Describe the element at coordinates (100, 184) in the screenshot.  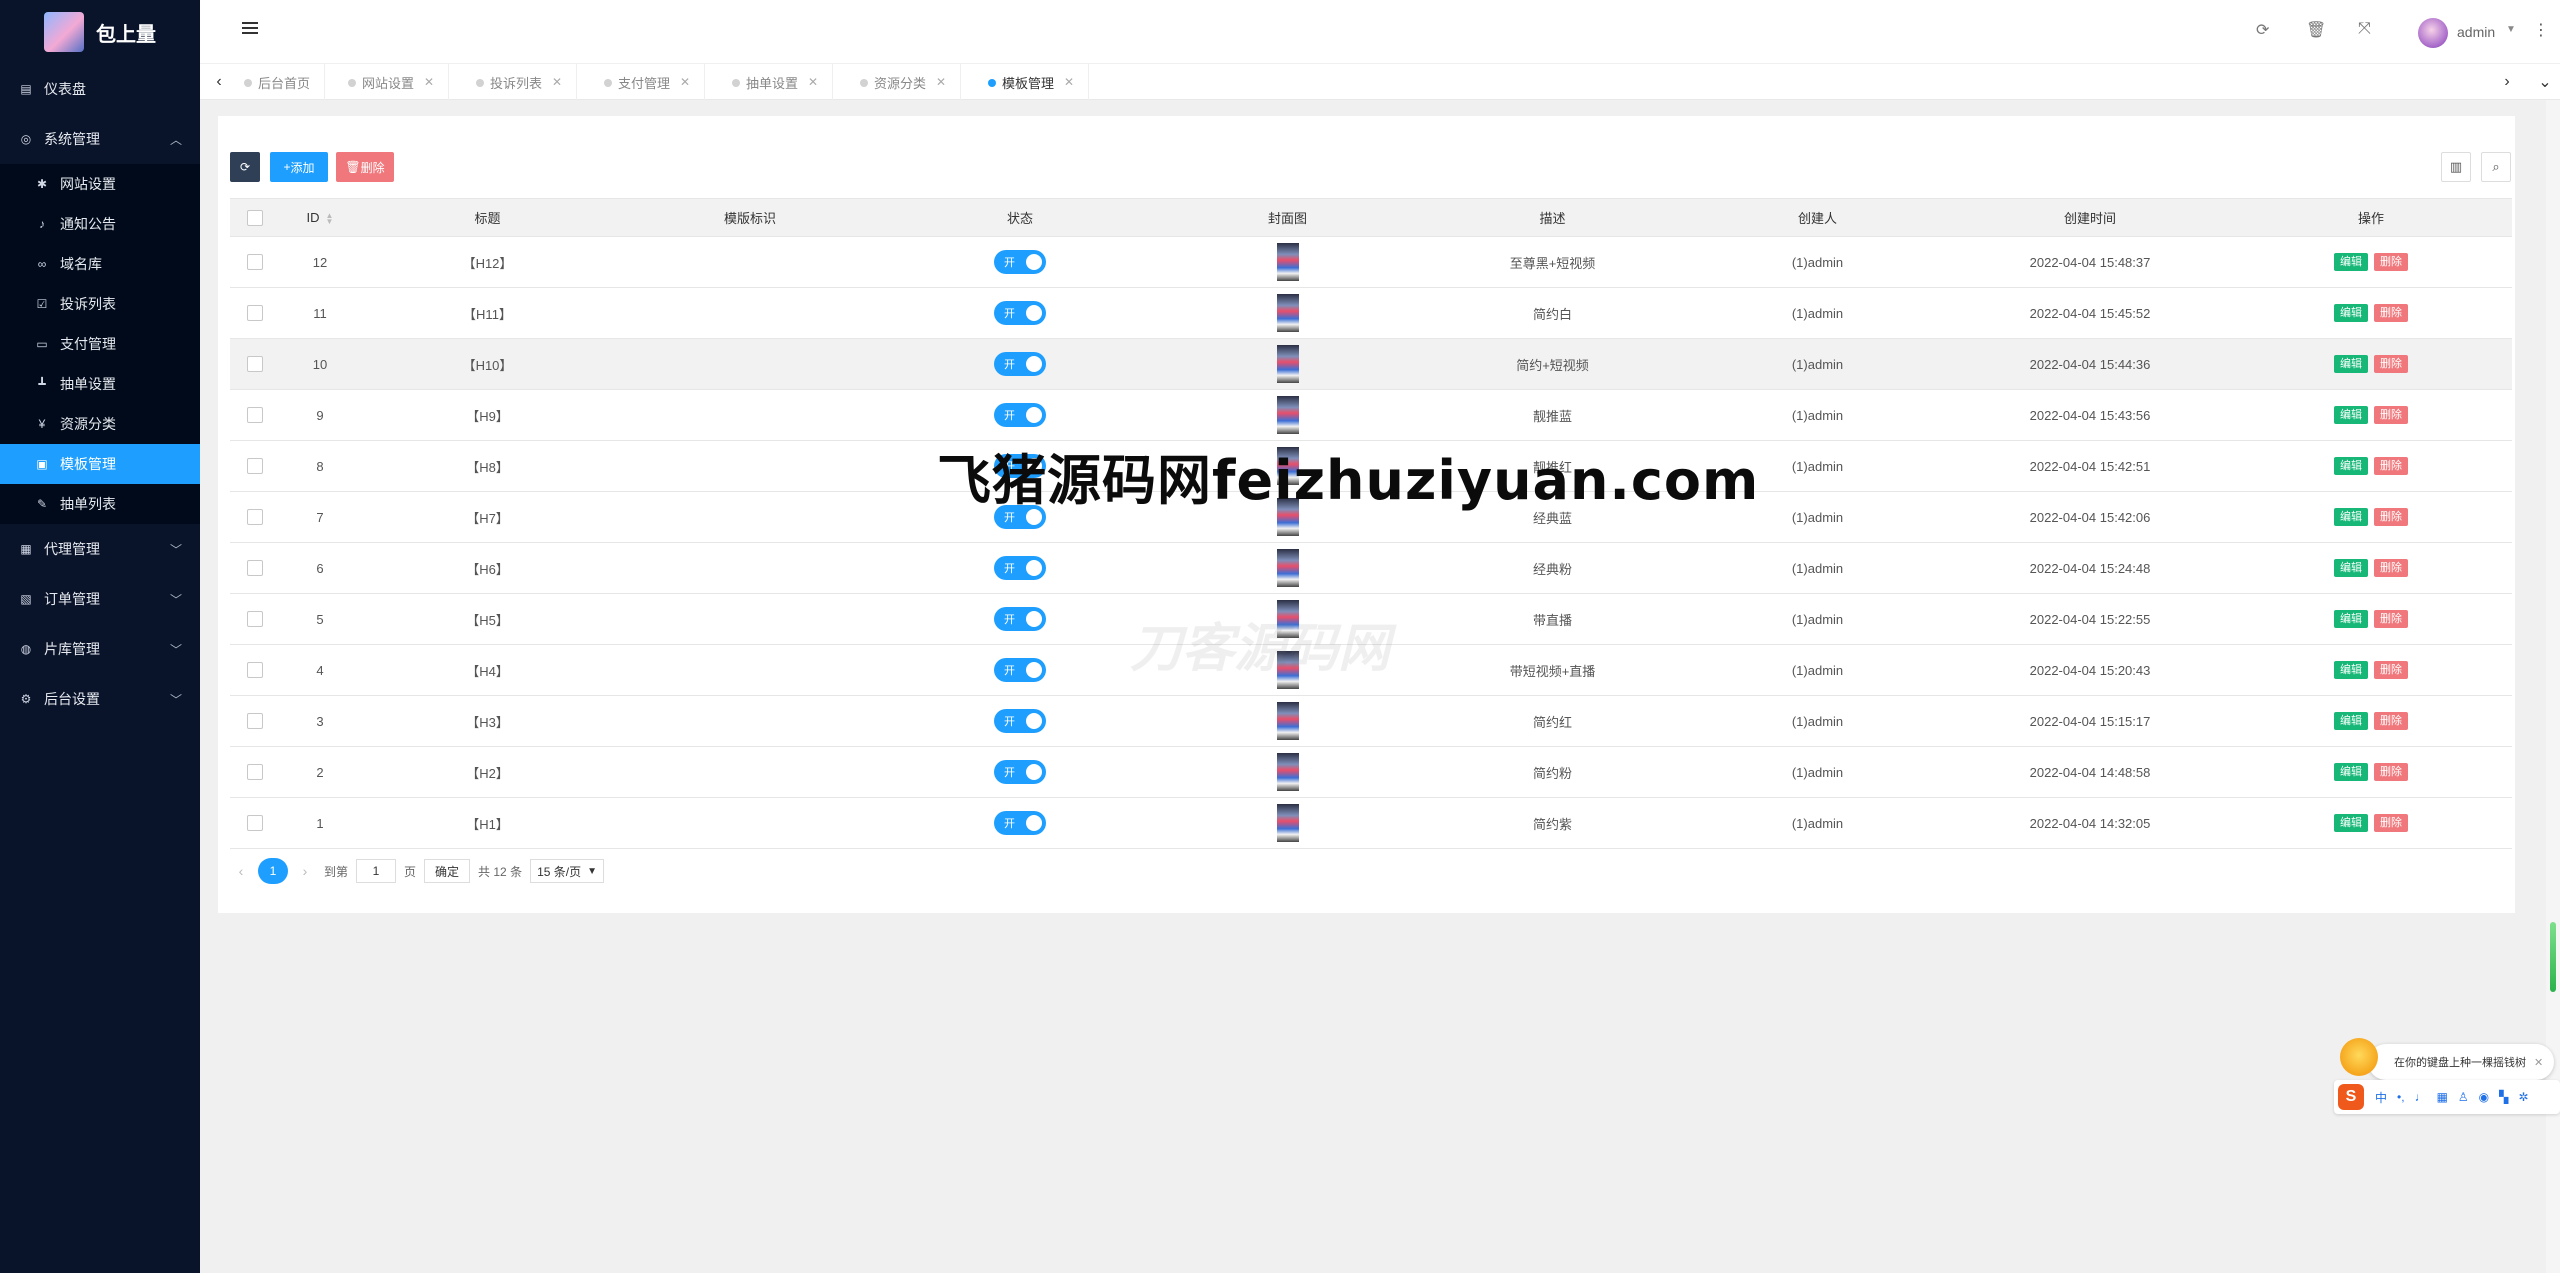
I see `sidebar-item-site-settings: ✱ 网站设置` at that location.